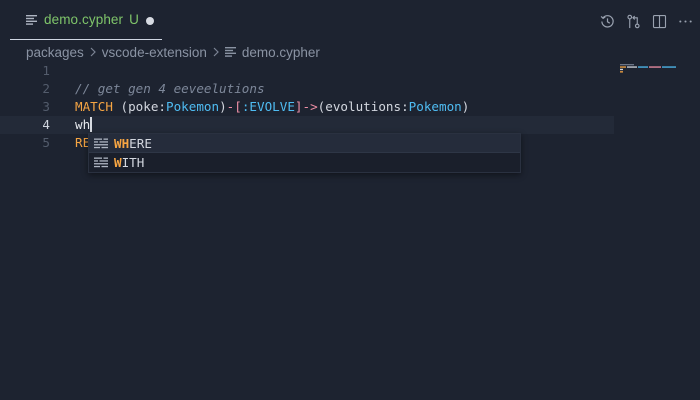  Describe the element at coordinates (304, 143) in the screenshot. I see `suggestion-item-where: WH ERE` at that location.